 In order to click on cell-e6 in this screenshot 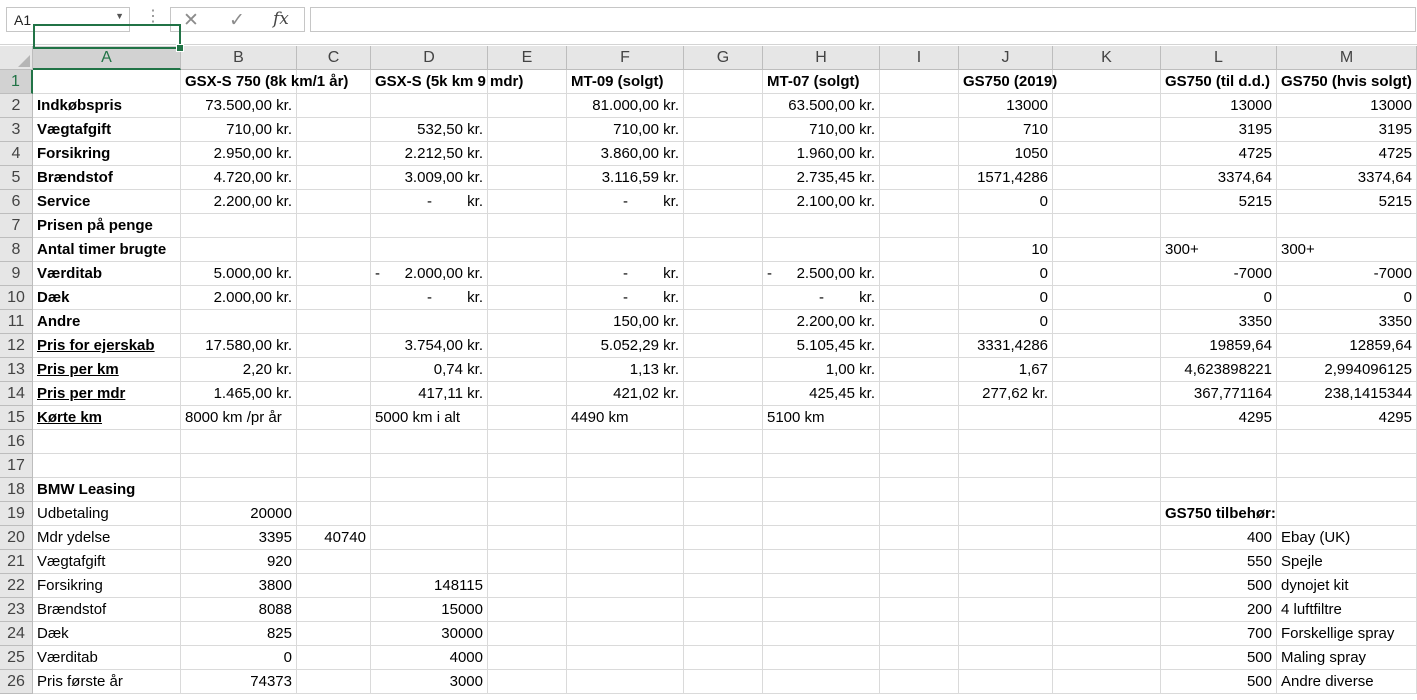, I will do `click(527, 202)`.